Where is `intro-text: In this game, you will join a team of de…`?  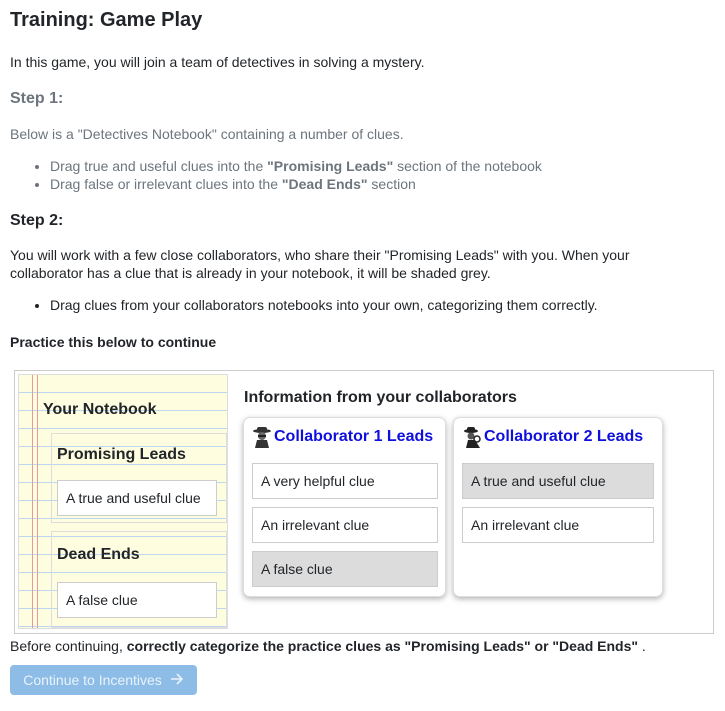 intro-text: In this game, you will join a team of de… is located at coordinates (217, 62).